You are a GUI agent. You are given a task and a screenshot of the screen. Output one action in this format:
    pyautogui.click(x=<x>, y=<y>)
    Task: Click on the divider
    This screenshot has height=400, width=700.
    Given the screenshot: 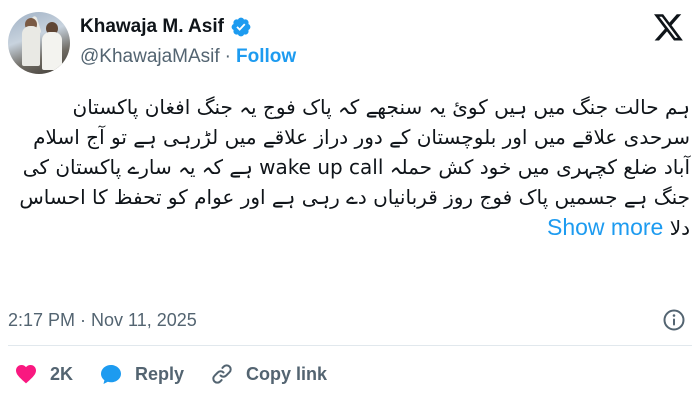 What is the action you would take?
    pyautogui.click(x=350, y=345)
    